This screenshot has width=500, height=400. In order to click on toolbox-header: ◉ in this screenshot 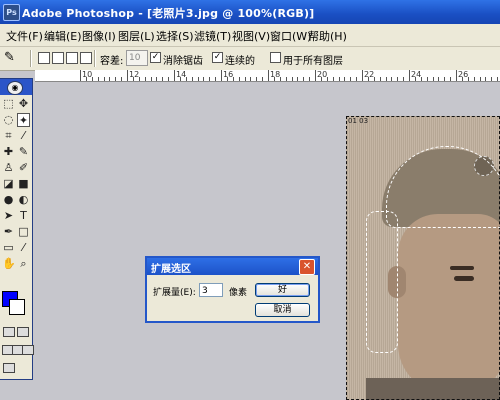, I will do `click(16, 87)`.